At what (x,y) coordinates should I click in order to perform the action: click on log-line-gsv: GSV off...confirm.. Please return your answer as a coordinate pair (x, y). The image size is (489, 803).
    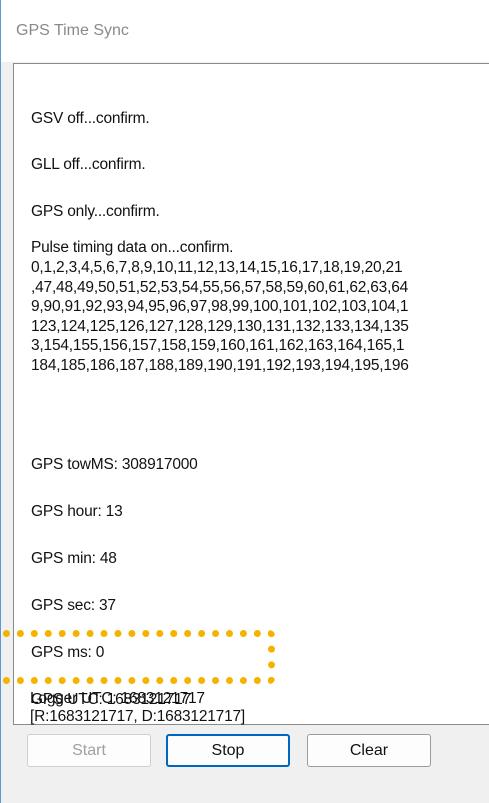
    Looking at the image, I should click on (90, 118).